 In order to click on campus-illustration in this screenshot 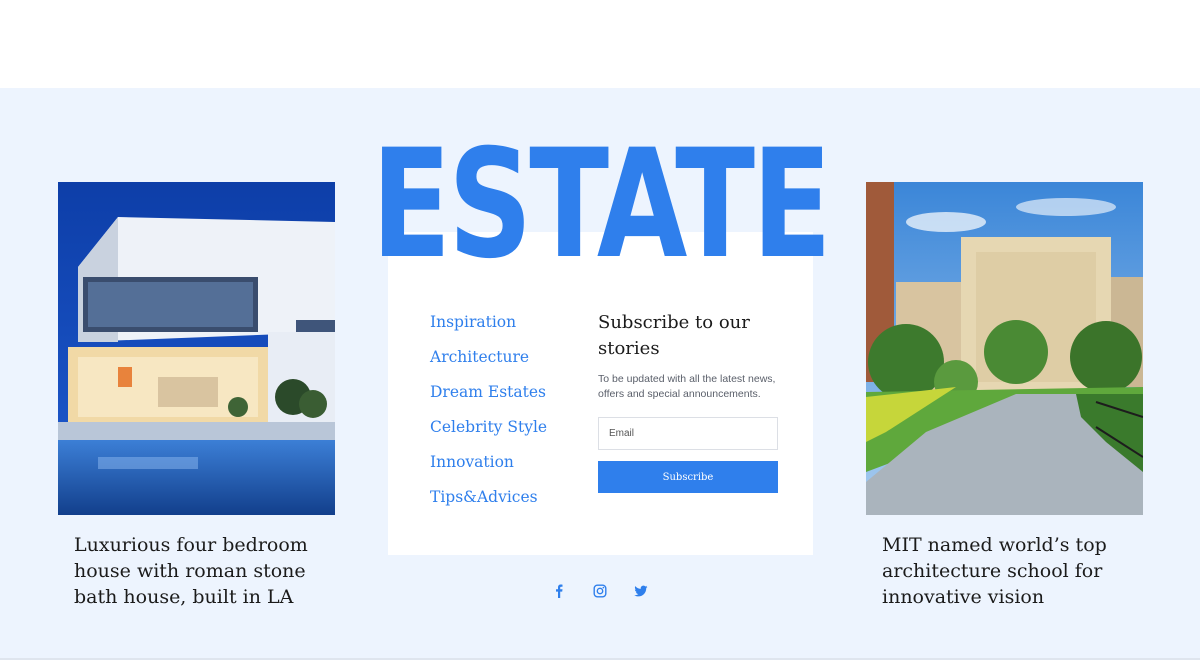, I will do `click(1004, 348)`.